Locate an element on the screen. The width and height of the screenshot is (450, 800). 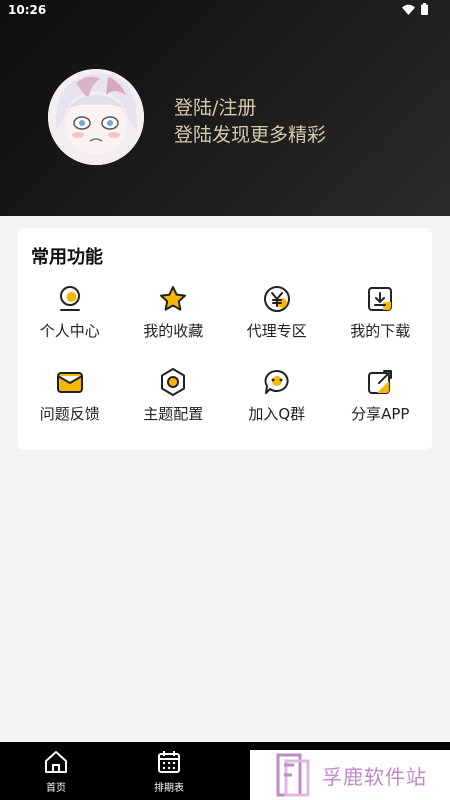
download-icon is located at coordinates (380, 299).